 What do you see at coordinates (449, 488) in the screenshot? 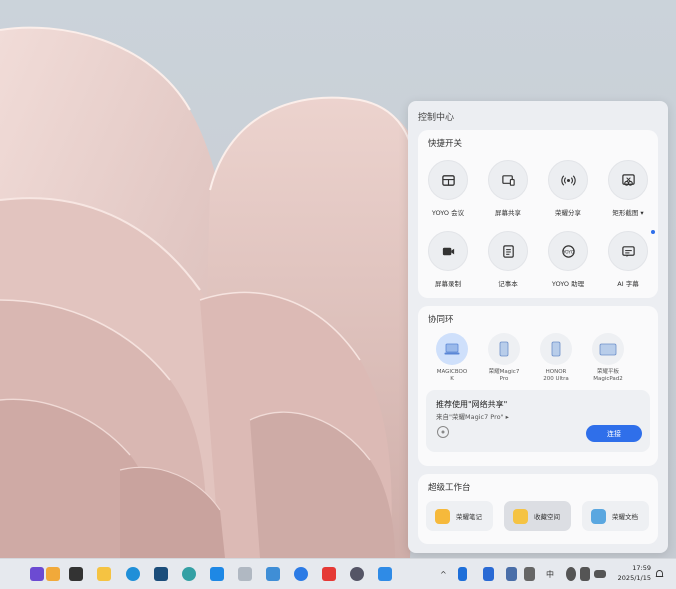
I see `workbench-title: 超级工作台` at bounding box center [449, 488].